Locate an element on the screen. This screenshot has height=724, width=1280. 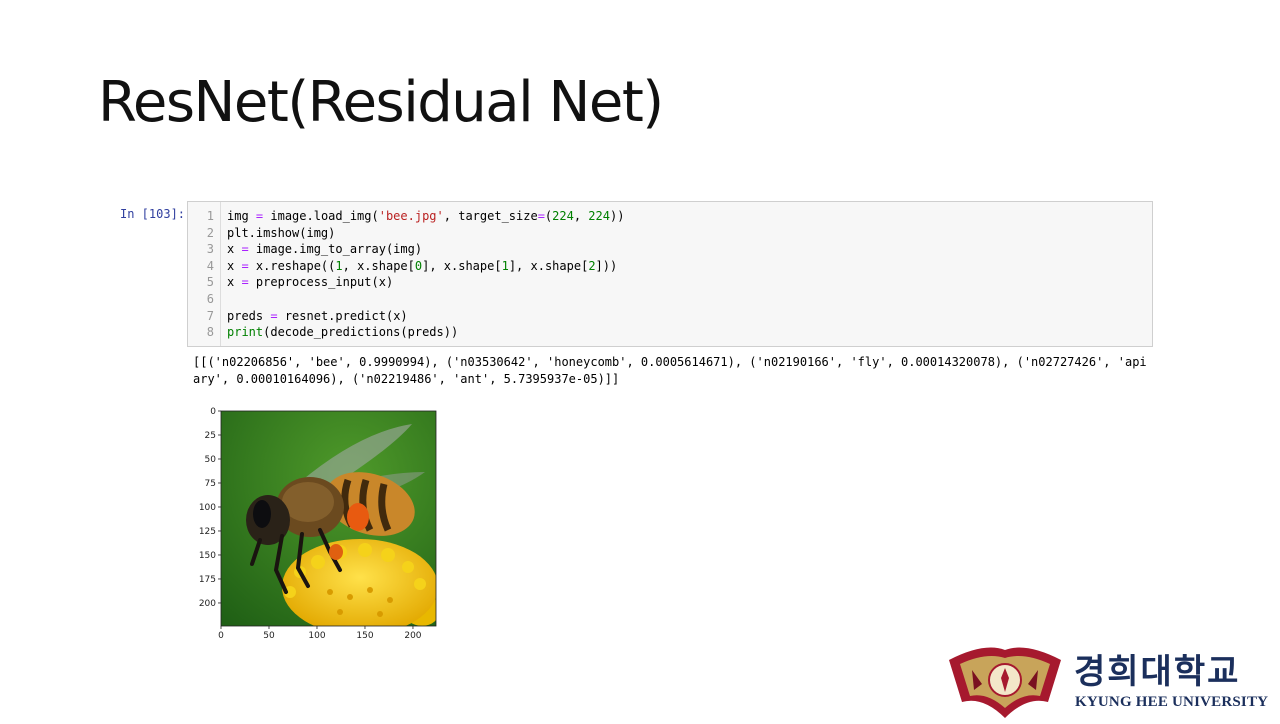
x-axis-ticks: 0 50 100 150 200 is located at coordinates (320, 633).